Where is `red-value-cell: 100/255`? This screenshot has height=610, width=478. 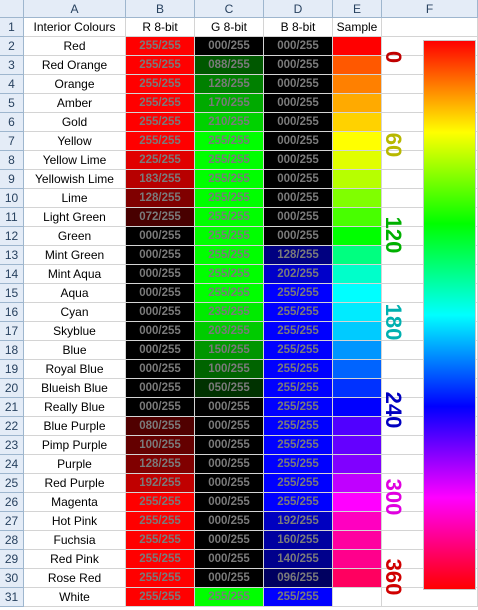
red-value-cell: 100/255 is located at coordinates (160, 445).